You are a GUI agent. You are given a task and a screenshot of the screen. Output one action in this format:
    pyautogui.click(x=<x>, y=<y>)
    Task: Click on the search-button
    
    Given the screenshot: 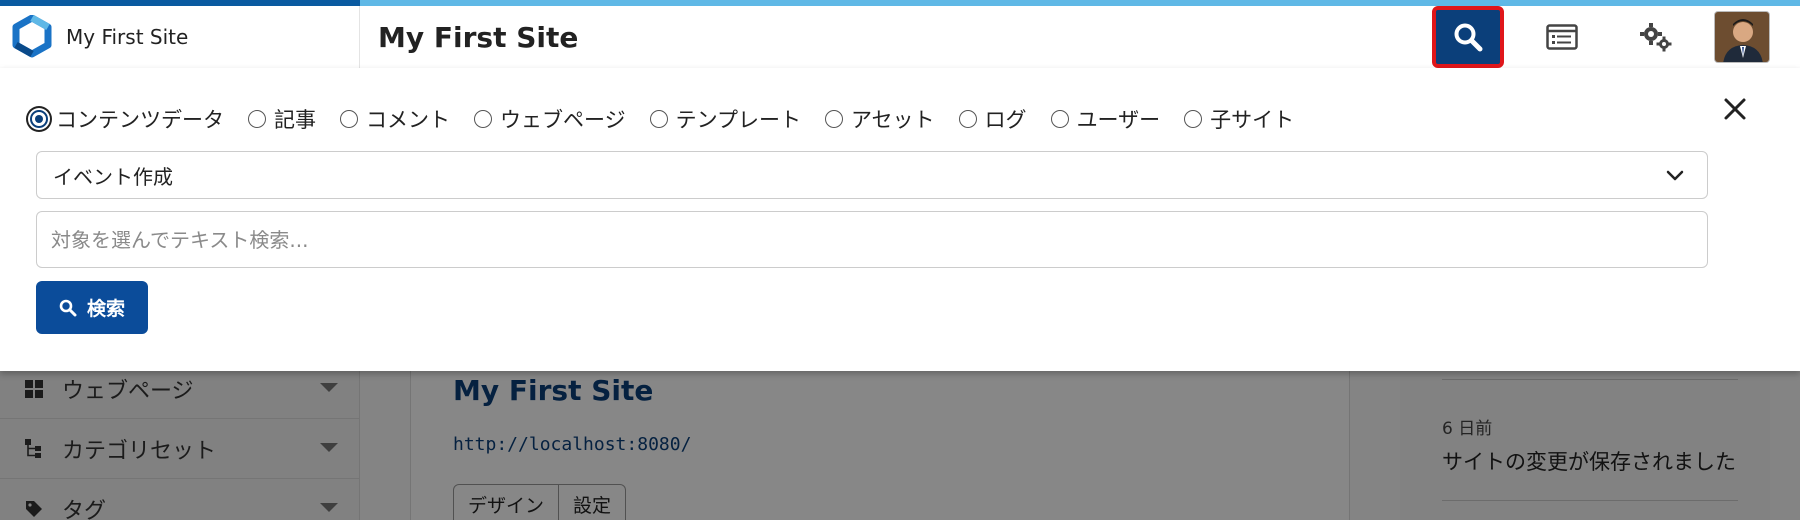 What is the action you would take?
    pyautogui.click(x=1468, y=37)
    